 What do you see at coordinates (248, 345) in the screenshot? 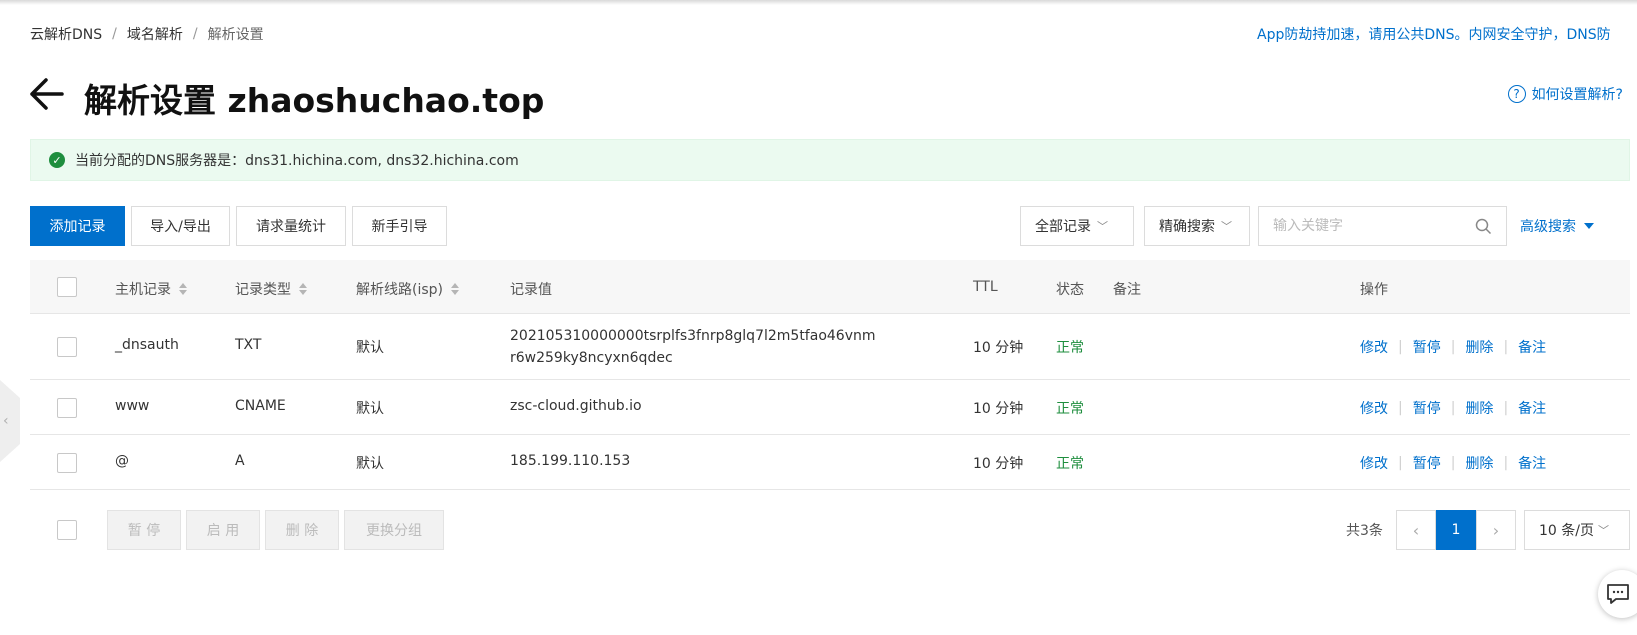
I see `type-cell: TXT` at bounding box center [248, 345].